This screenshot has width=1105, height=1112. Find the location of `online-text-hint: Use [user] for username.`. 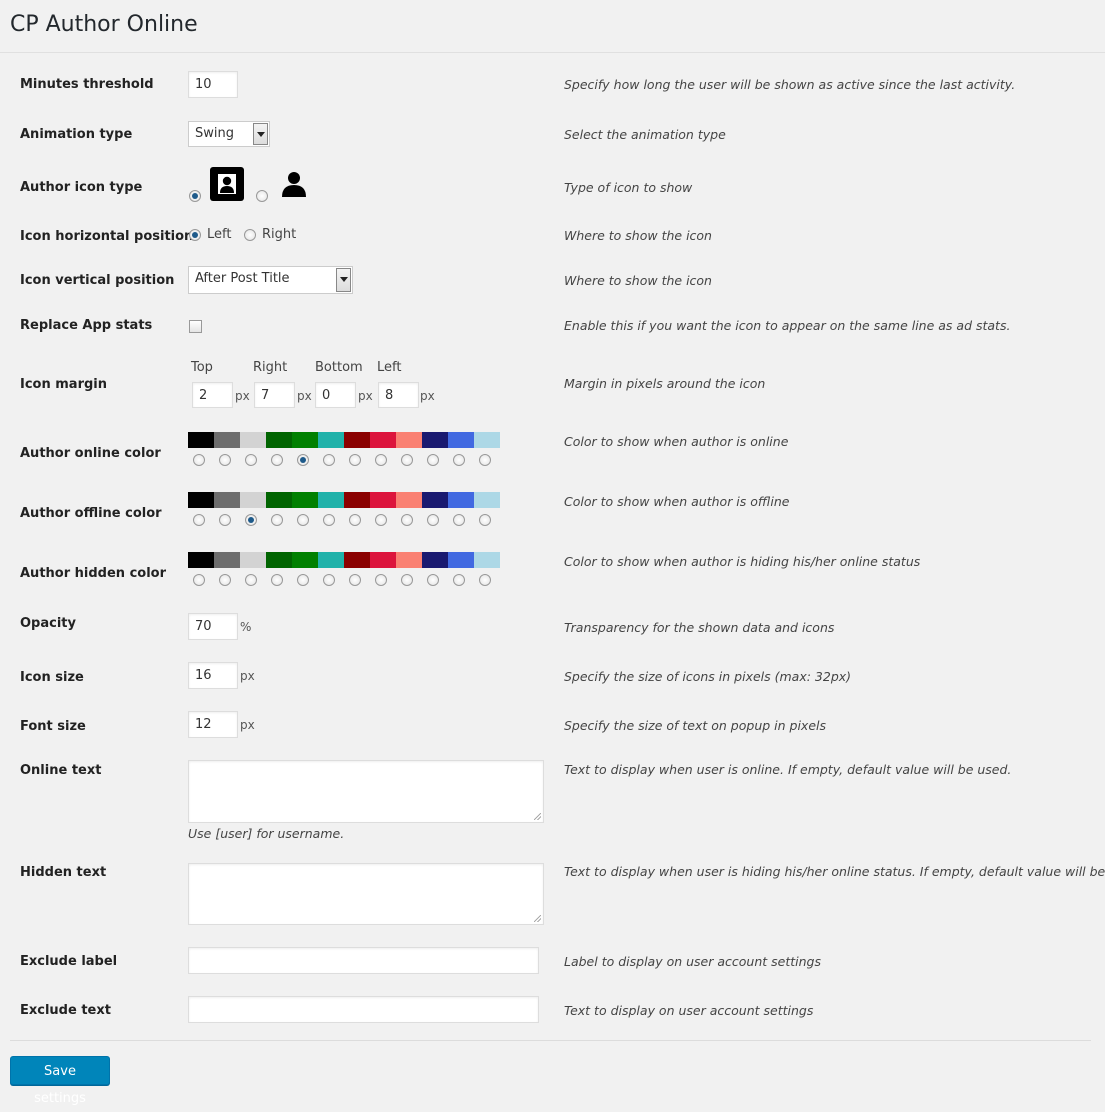

online-text-hint: Use [user] for username. is located at coordinates (266, 833).